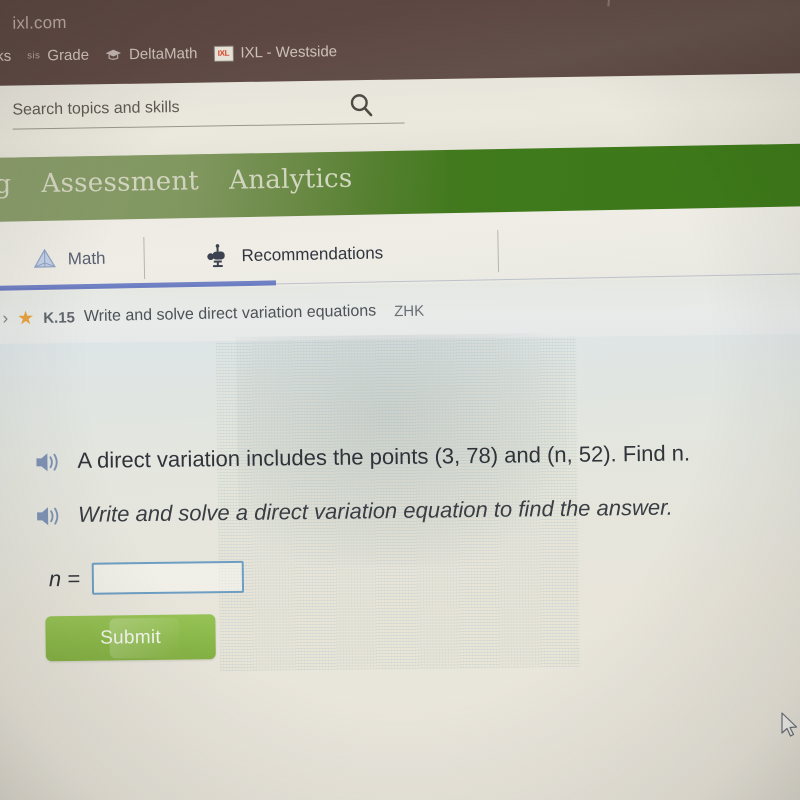 This screenshot has height=800, width=800. What do you see at coordinates (497, 251) in the screenshot?
I see `tab-divider-right` at bounding box center [497, 251].